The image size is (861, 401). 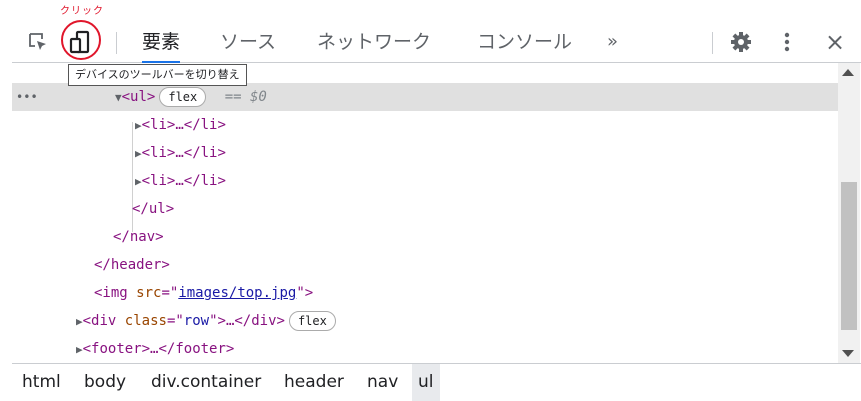 I want to click on tooltip: デバイスのツールバーを切り替え, so click(x=157, y=75).